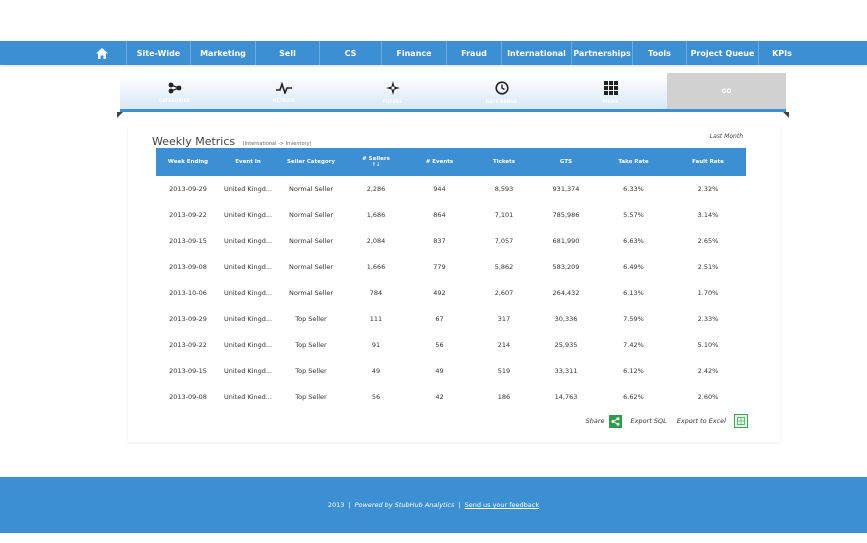 This screenshot has width=867, height=543. Describe the element at coordinates (633, 293) in the screenshot. I see `cell-take-rate: 6.13%` at that location.